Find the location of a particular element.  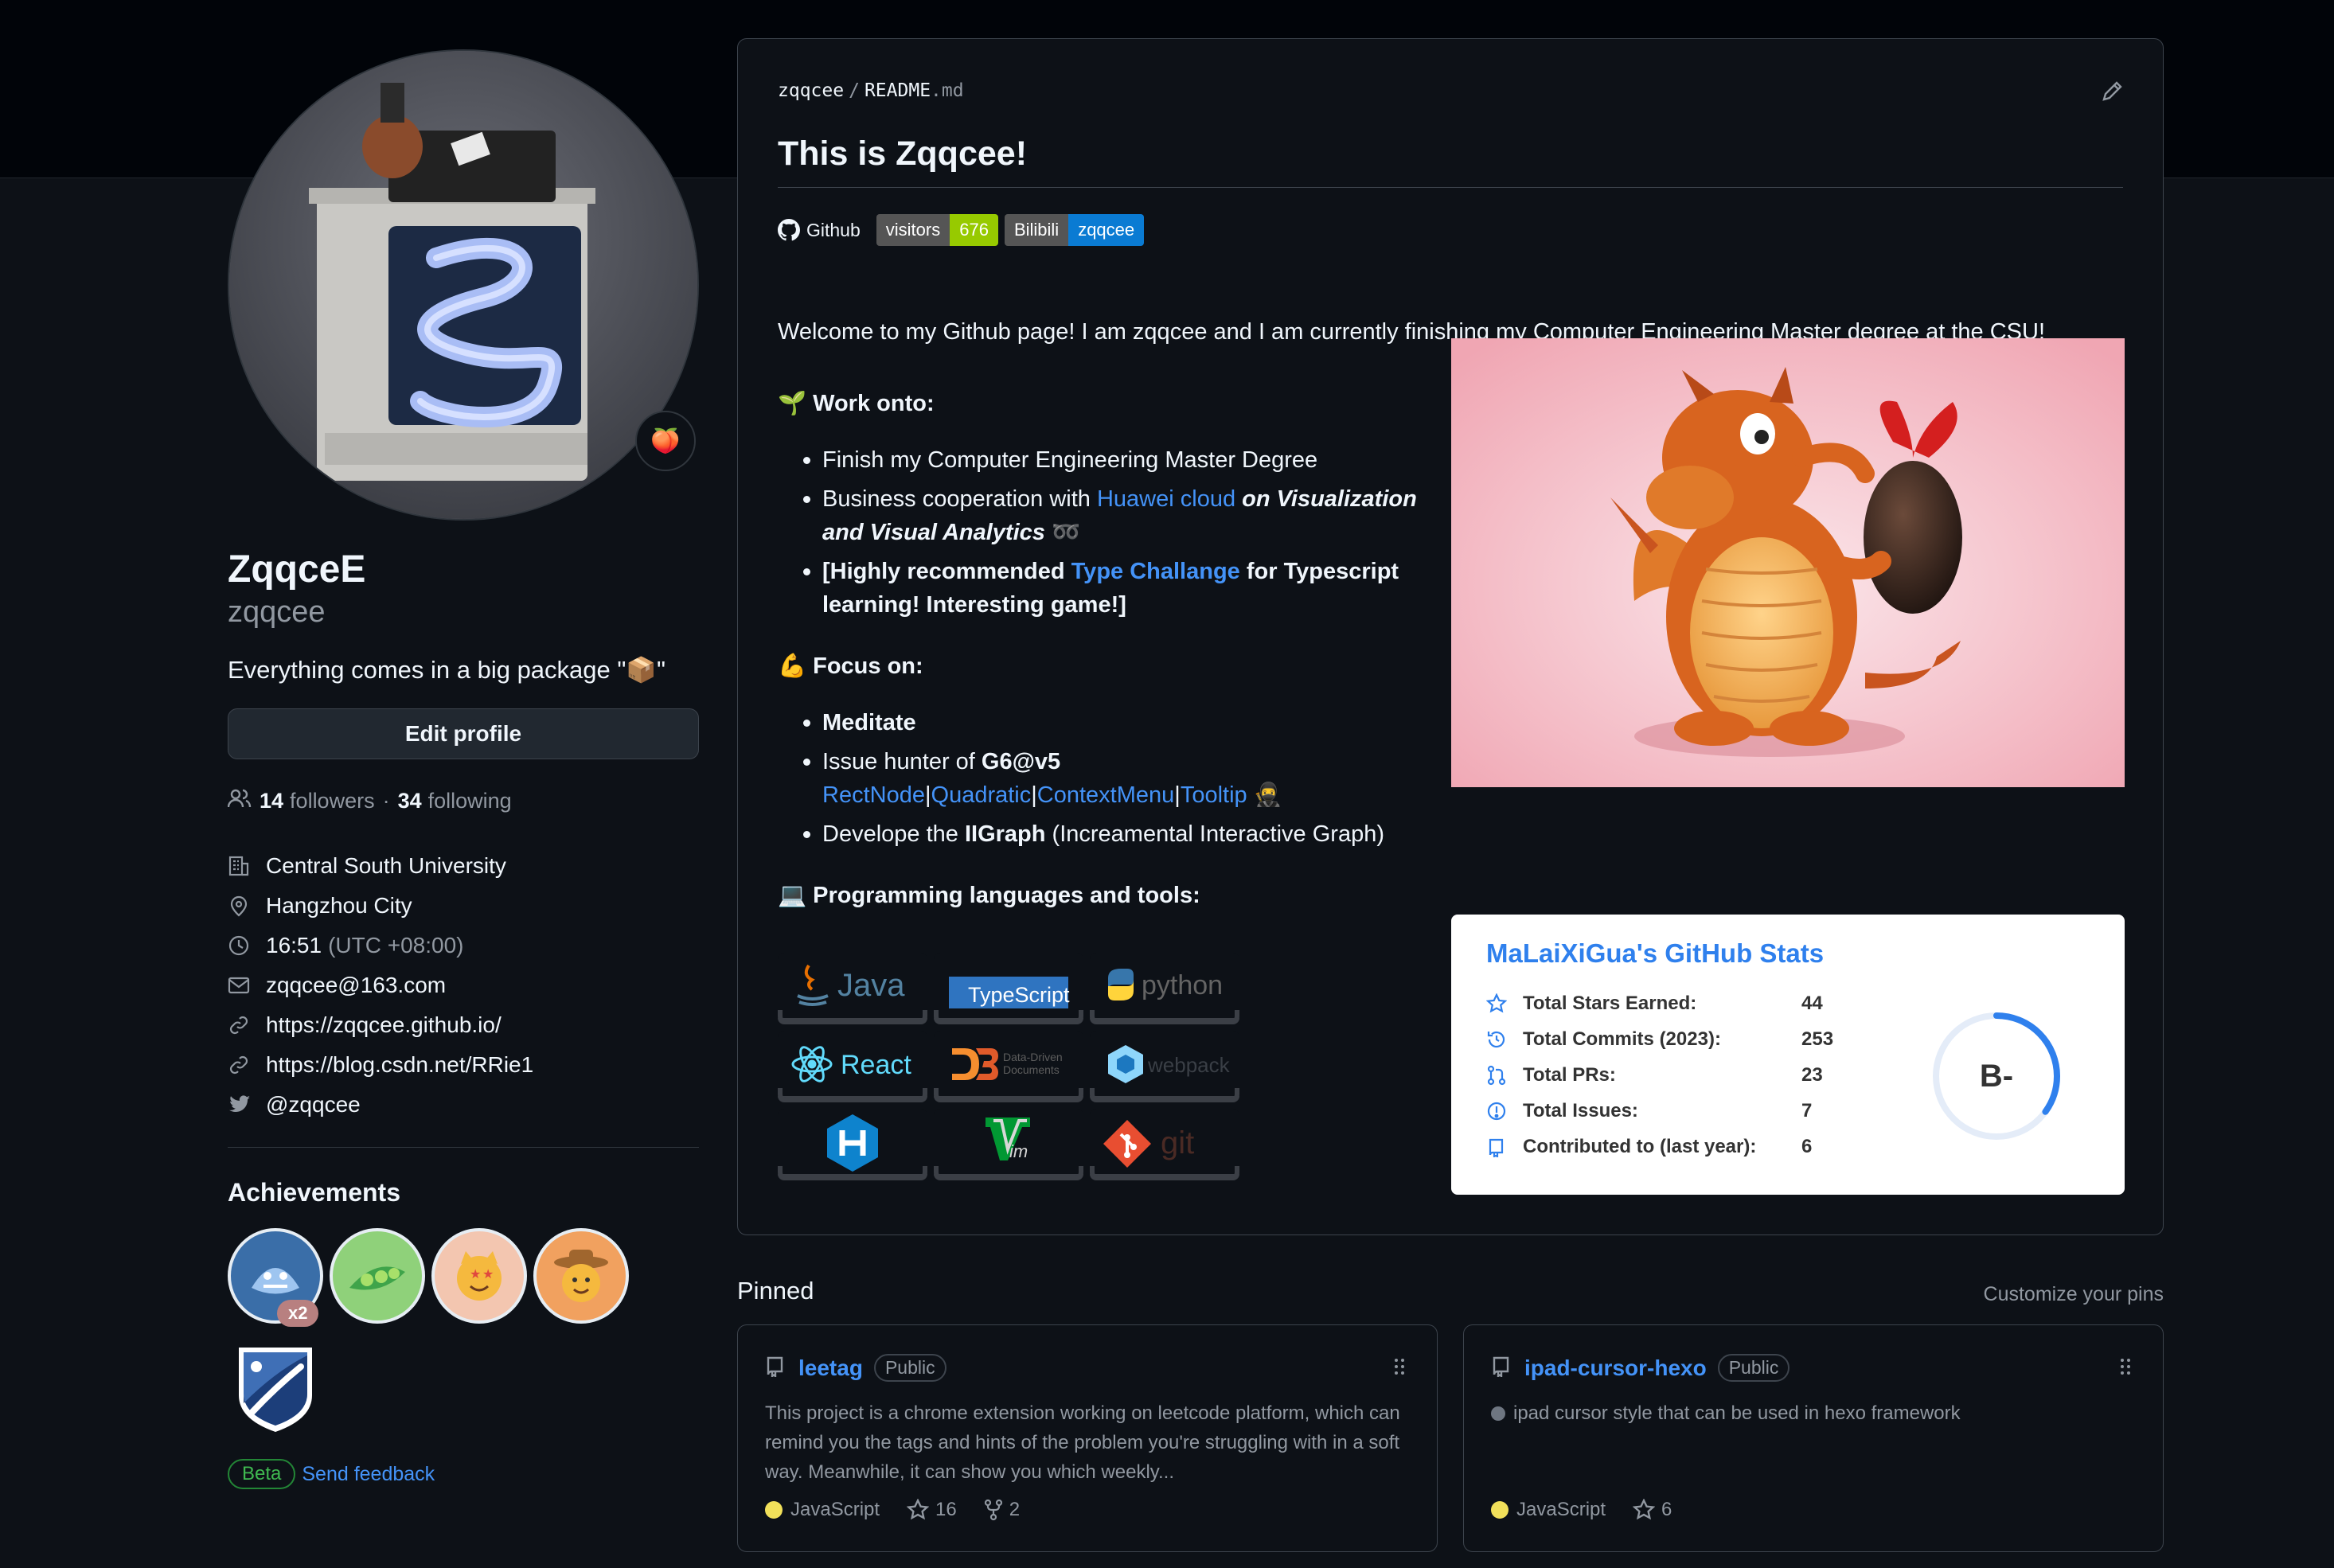

twitter-item: @zqqcee is located at coordinates (463, 1105).